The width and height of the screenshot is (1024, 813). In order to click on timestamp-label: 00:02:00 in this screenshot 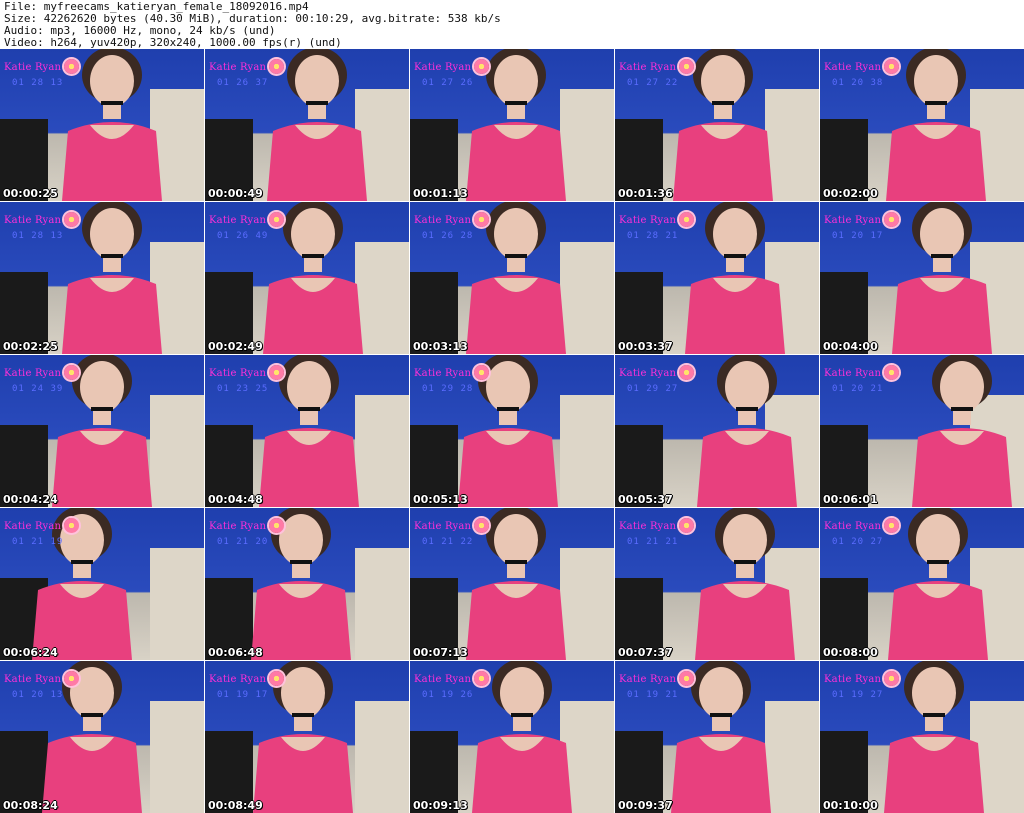, I will do `click(850, 193)`.